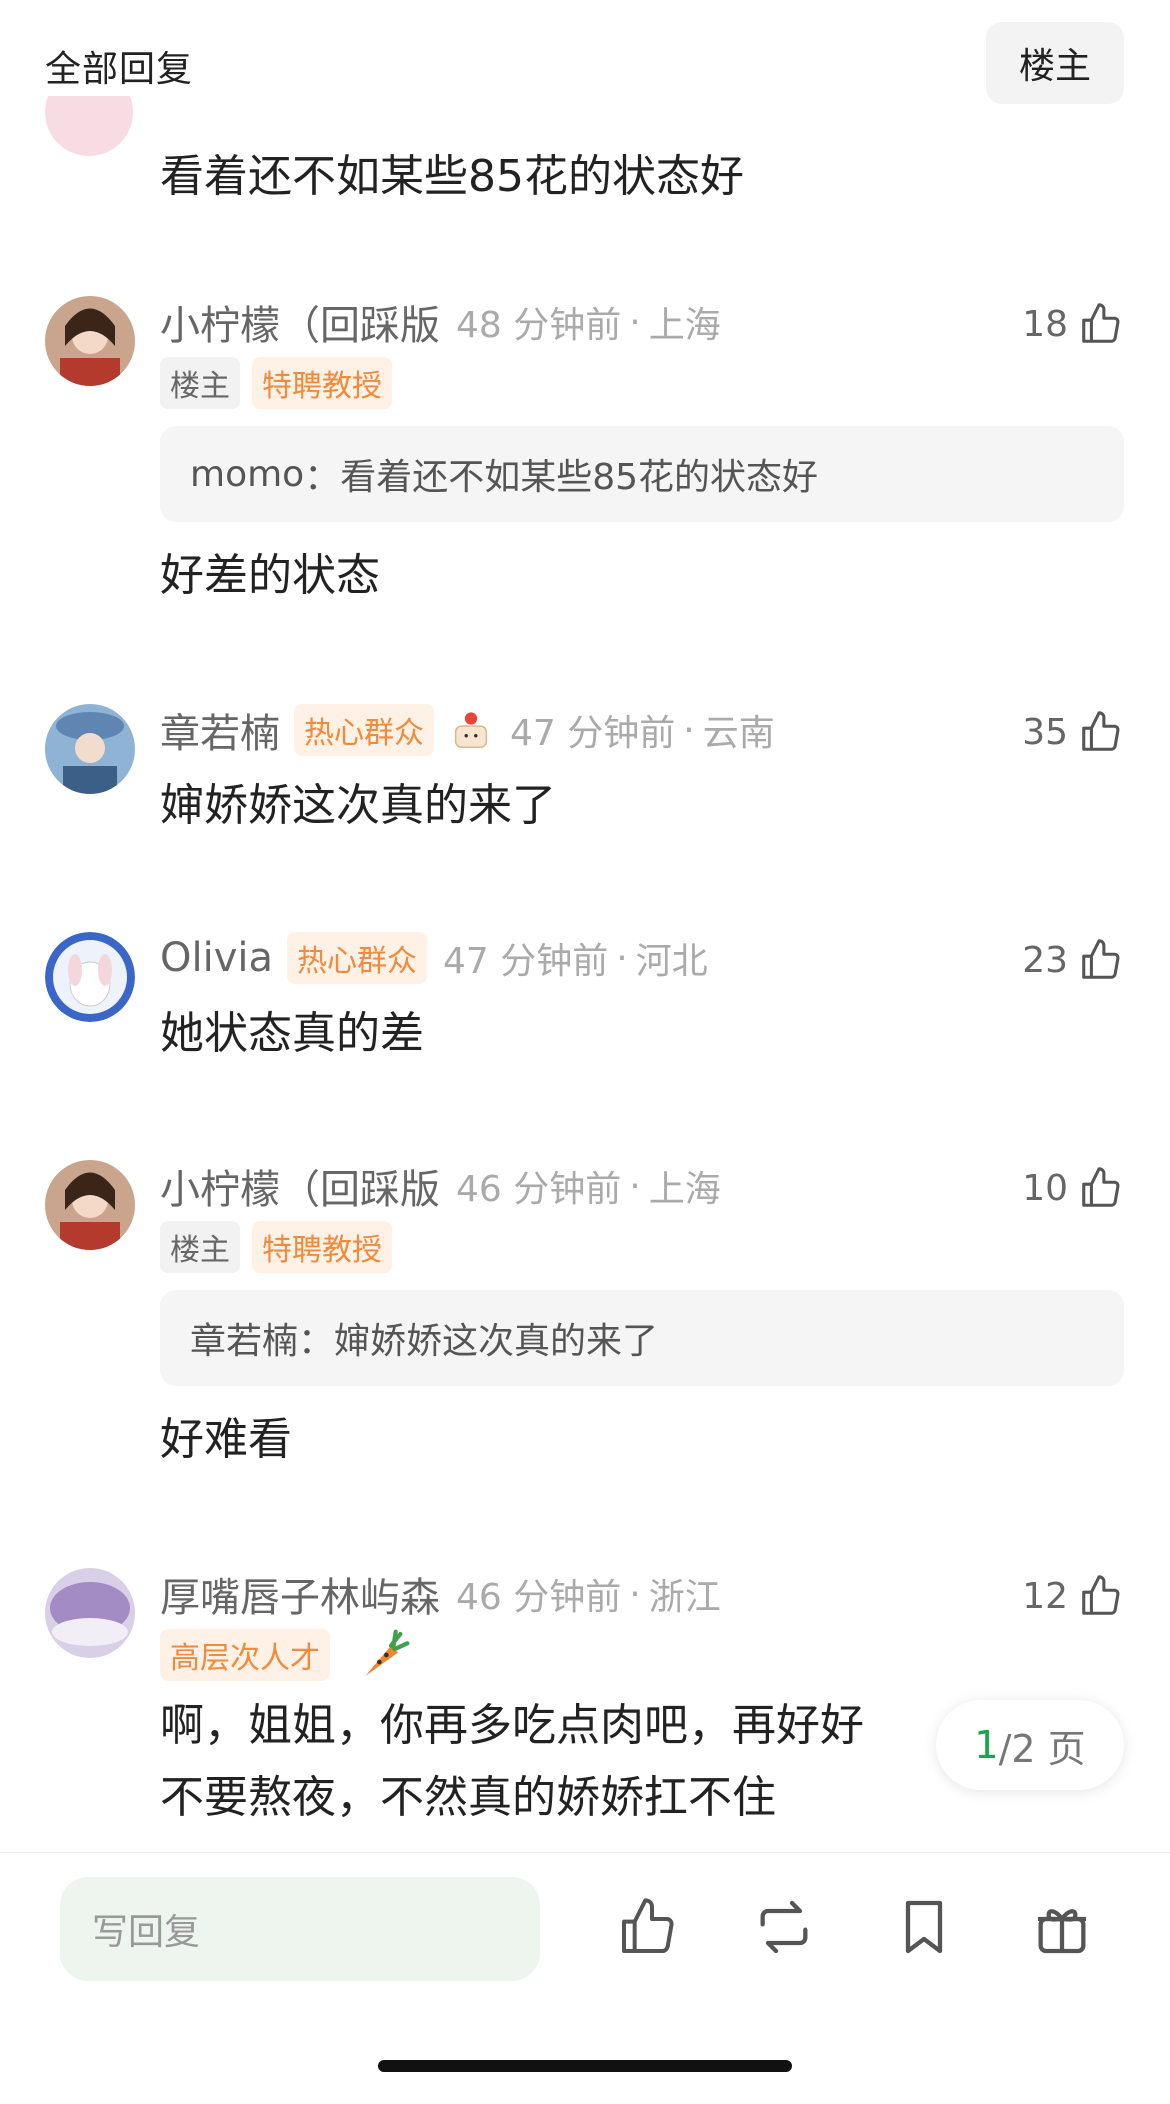  What do you see at coordinates (358, 805) in the screenshot?
I see `comment-text: 婶娇娇这次真的来了` at bounding box center [358, 805].